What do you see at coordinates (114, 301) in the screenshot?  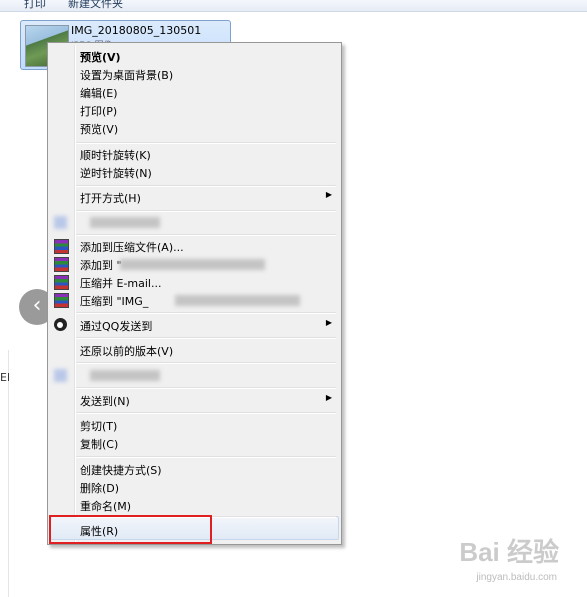 I see `menu-item-label: 压缩到 "IMG_` at bounding box center [114, 301].